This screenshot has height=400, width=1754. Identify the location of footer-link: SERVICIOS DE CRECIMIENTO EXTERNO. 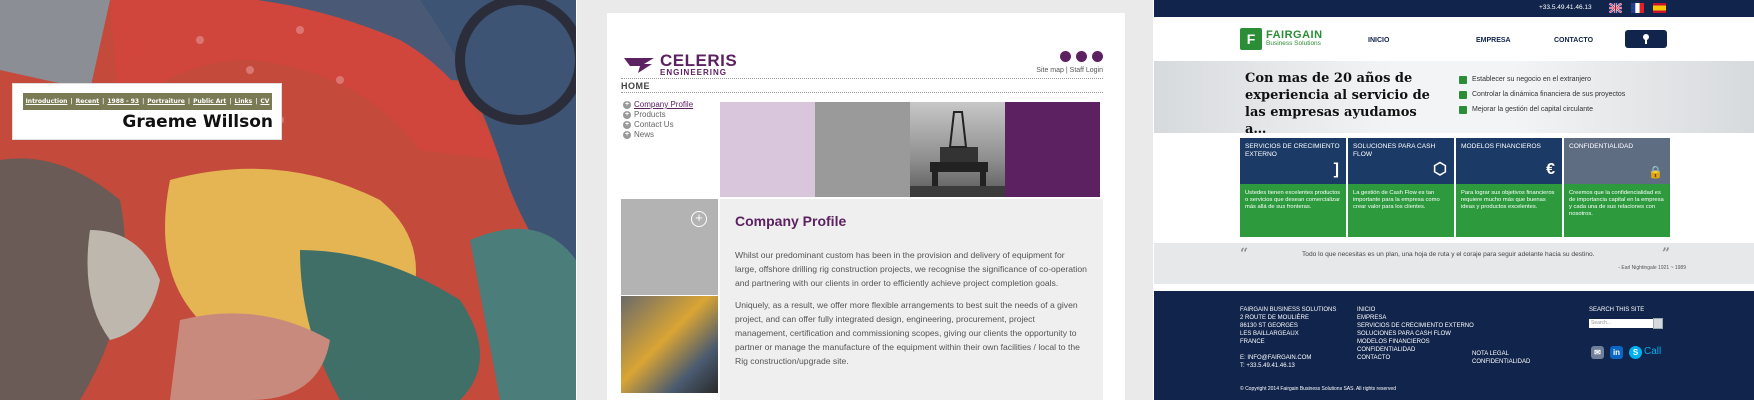
(1415, 326).